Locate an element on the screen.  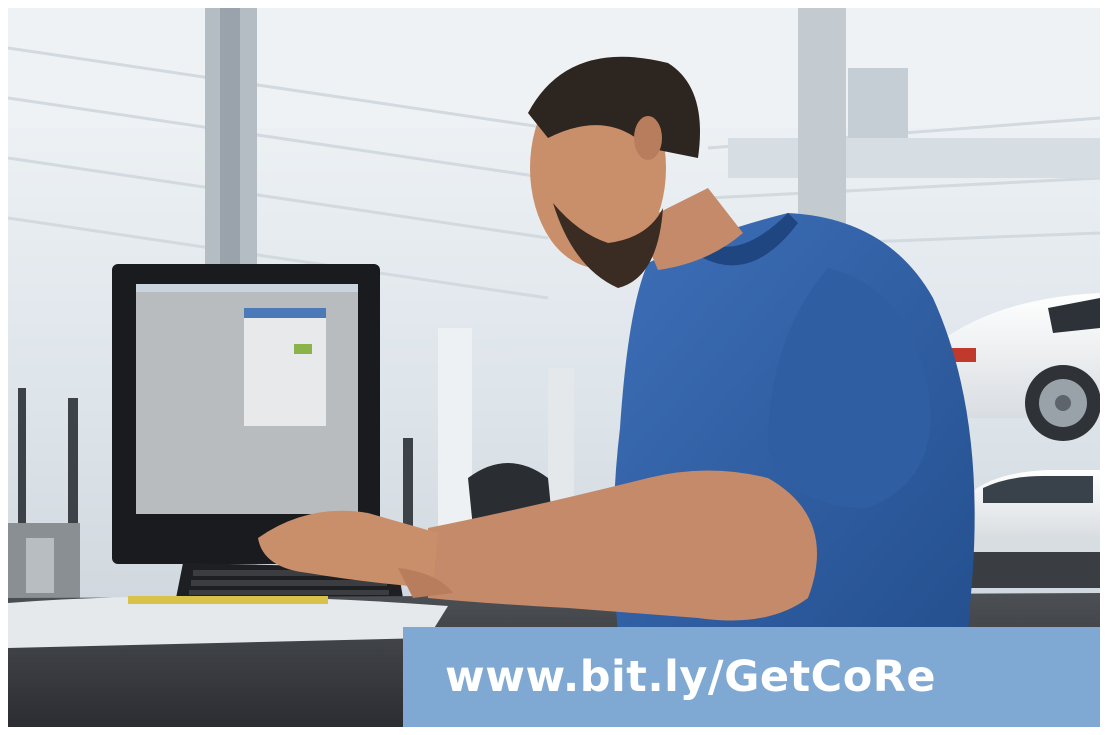
url-banner: www.bit.ly/GetCoRe is located at coordinates (751, 677).